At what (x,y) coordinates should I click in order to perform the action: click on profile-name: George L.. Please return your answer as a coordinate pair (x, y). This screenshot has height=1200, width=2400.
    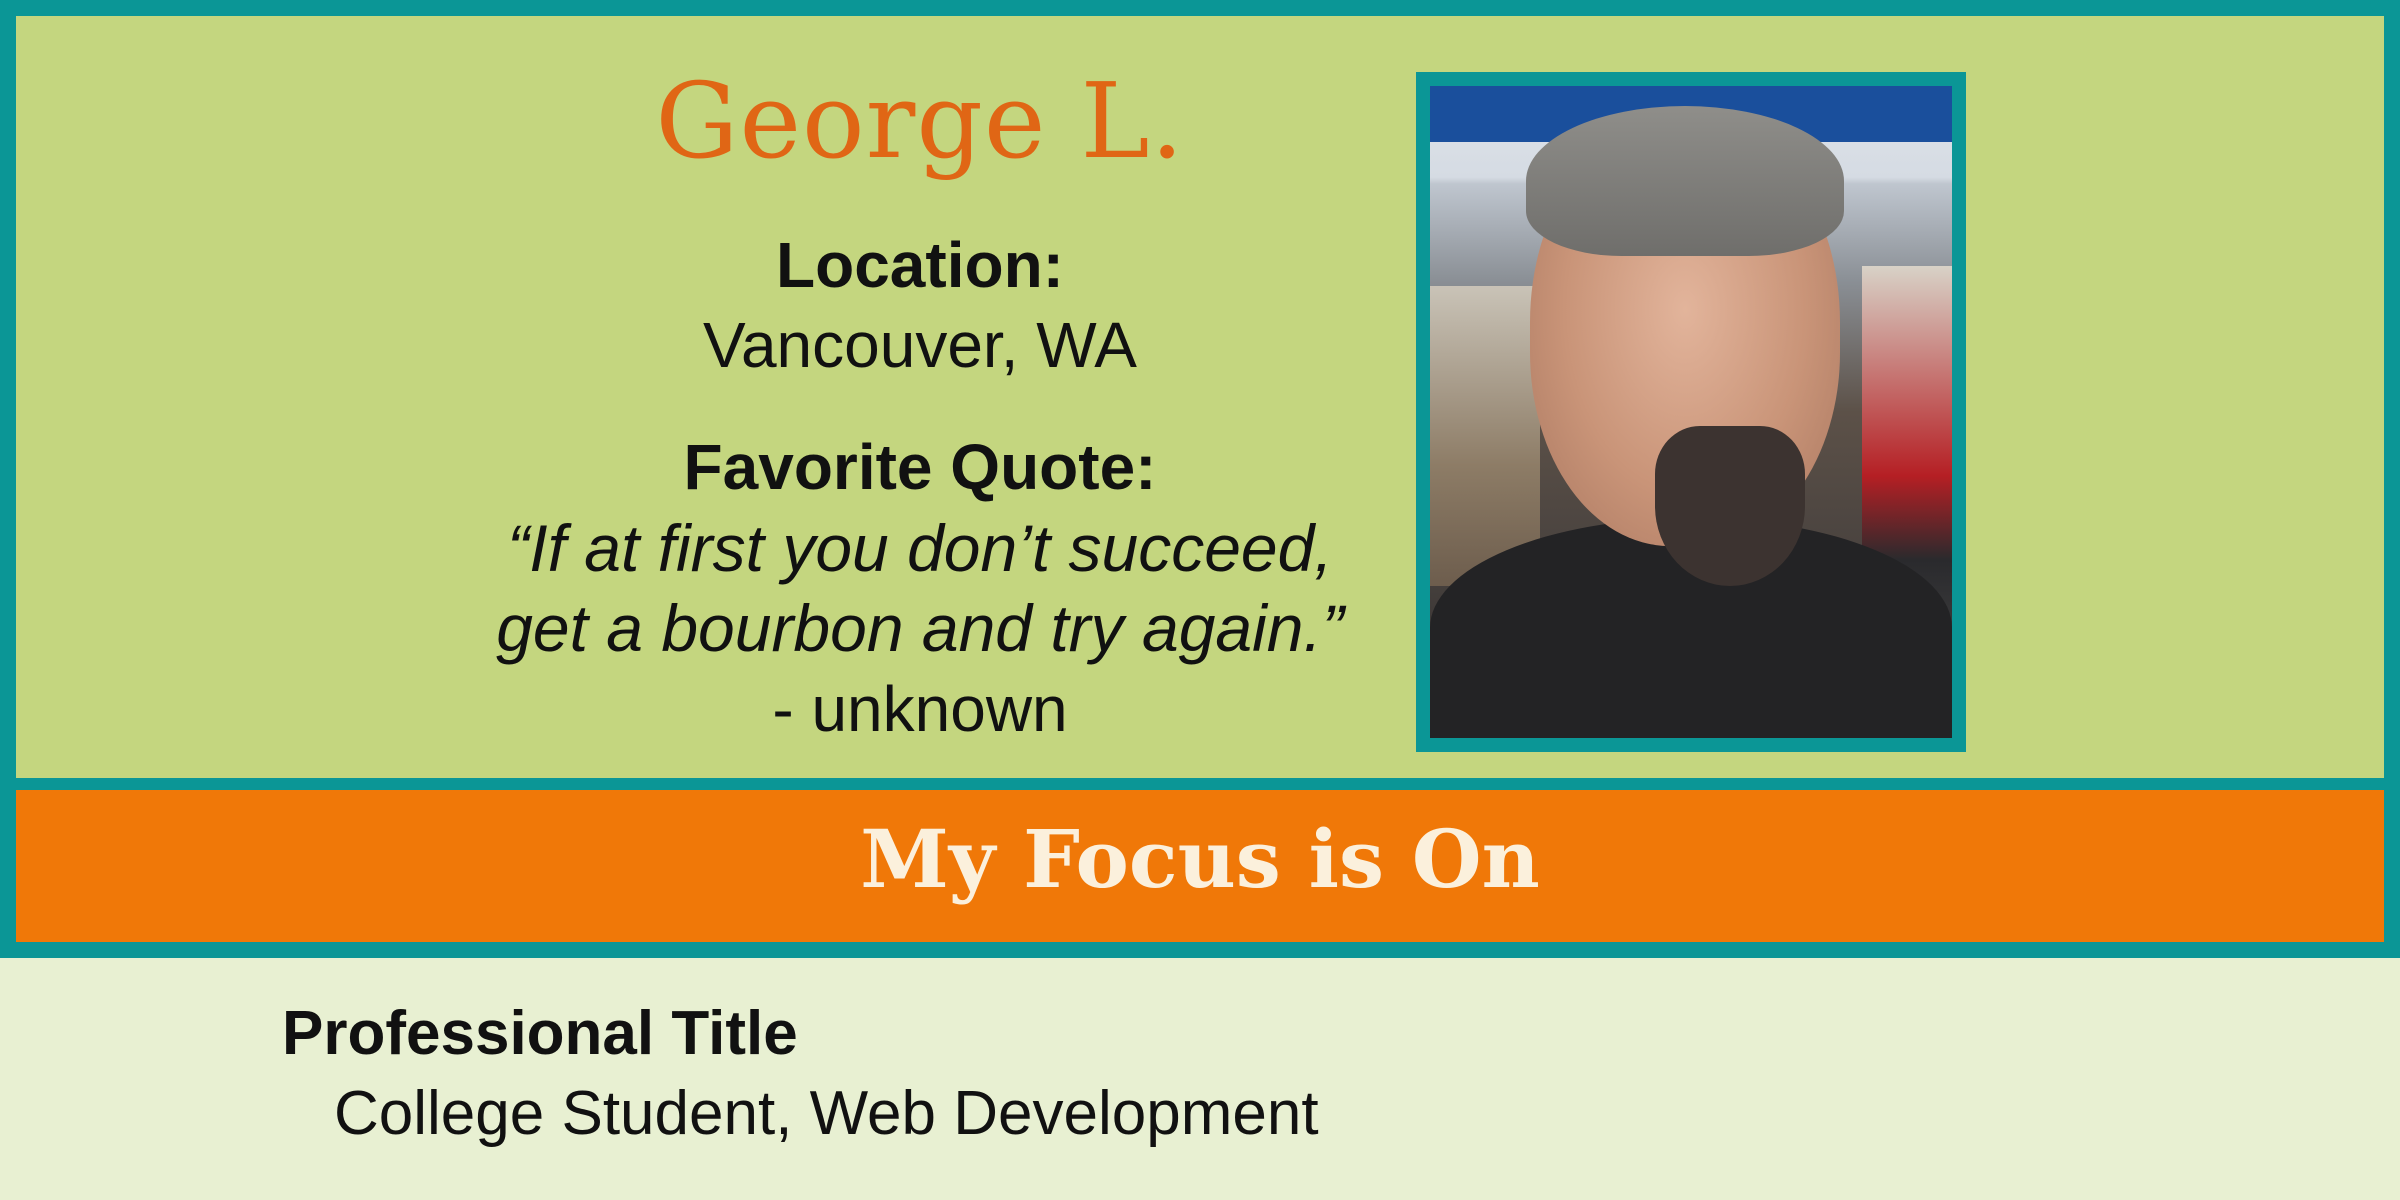
    Looking at the image, I should click on (920, 121).